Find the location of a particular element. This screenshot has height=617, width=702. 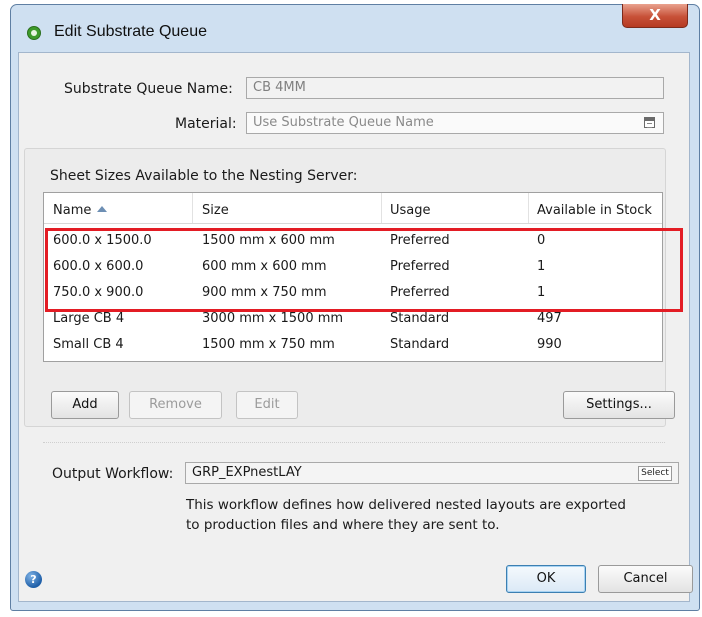

cell-name: Large CB 4 is located at coordinates (89, 318).